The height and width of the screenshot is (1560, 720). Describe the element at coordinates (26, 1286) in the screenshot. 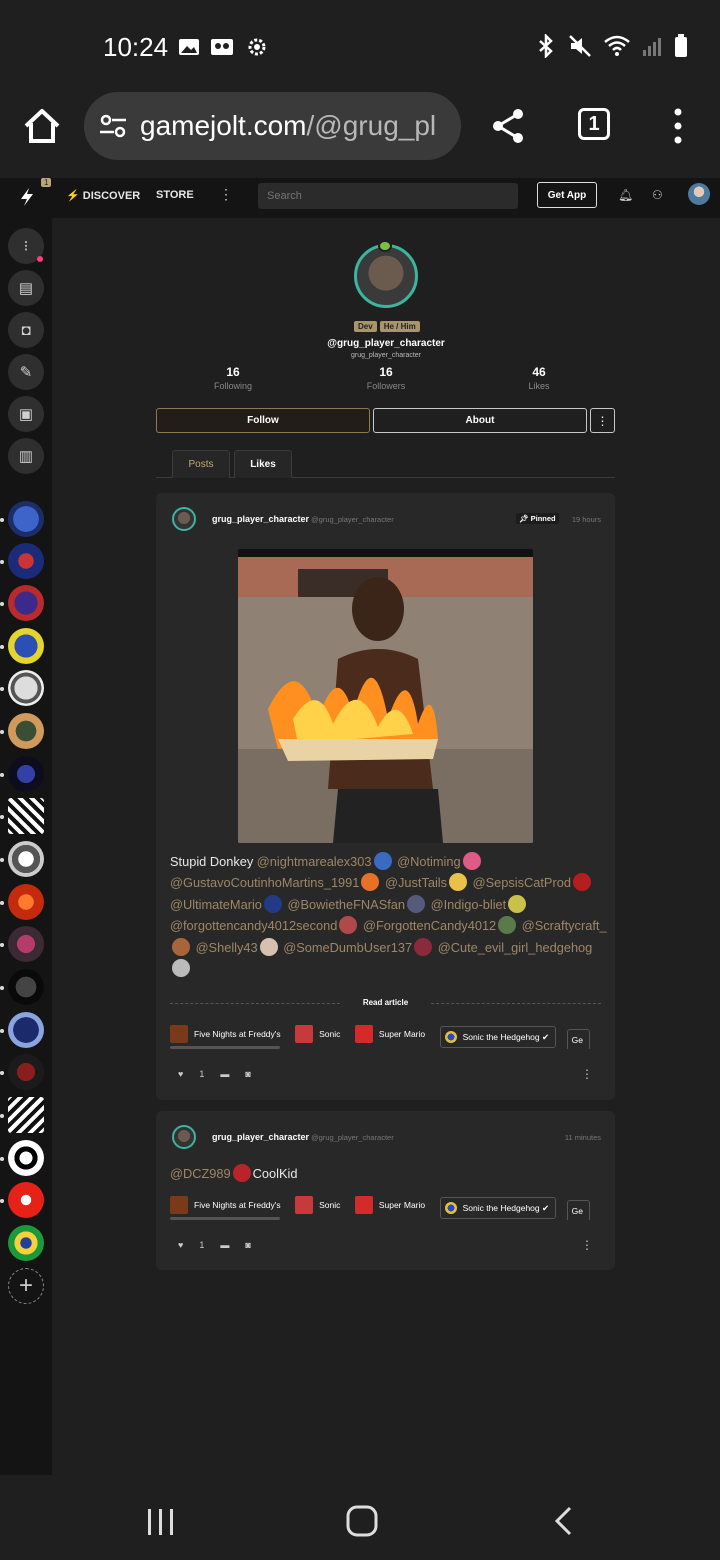

I see `add-community-icon: +` at that location.